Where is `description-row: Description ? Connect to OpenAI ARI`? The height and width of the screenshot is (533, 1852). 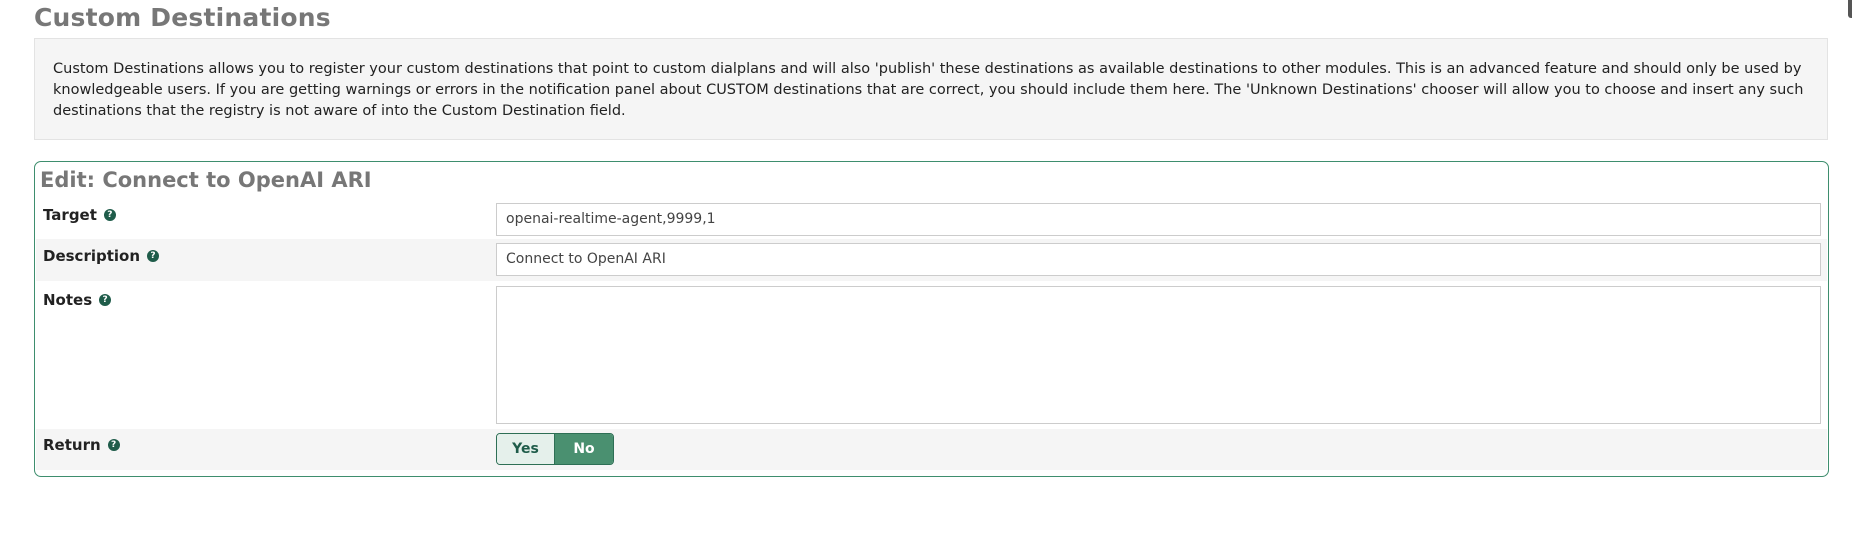 description-row: Description ? Connect to OpenAI ARI is located at coordinates (931, 260).